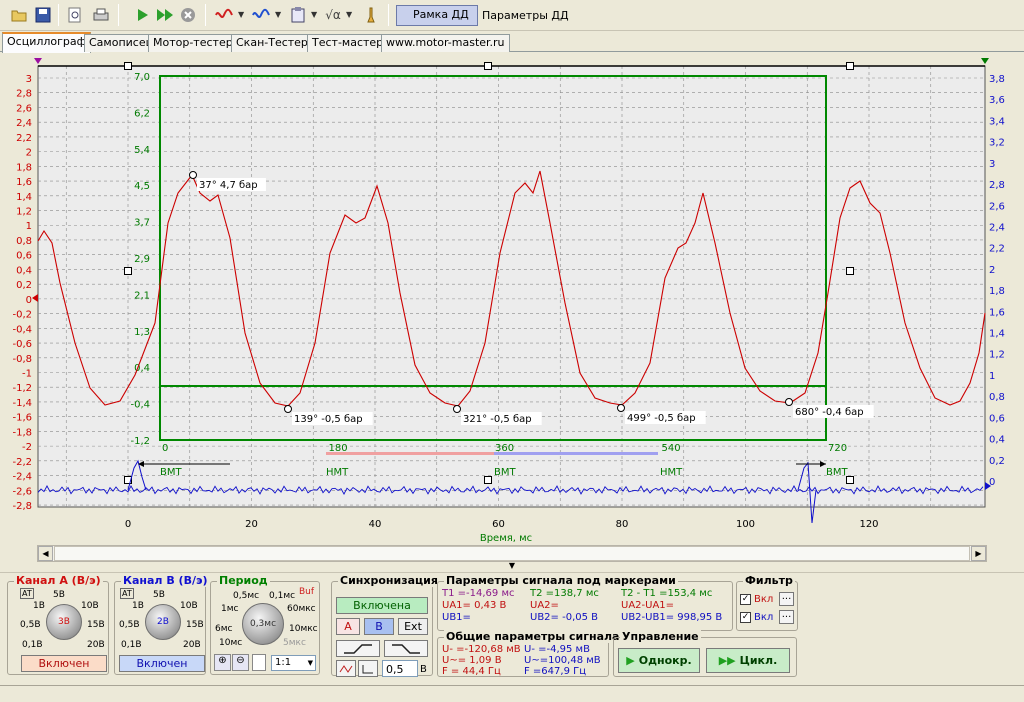 This screenshot has height=702, width=1024. What do you see at coordinates (348, 626) in the screenshot?
I see `sync-channel-a-button: A` at bounding box center [348, 626].